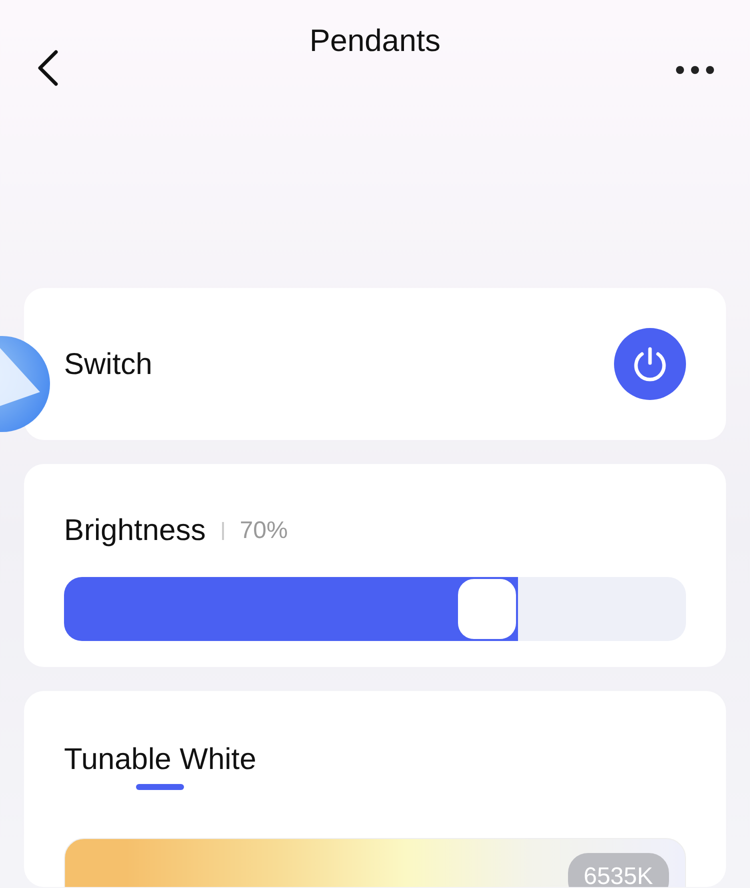  I want to click on back-button, so click(48, 68).